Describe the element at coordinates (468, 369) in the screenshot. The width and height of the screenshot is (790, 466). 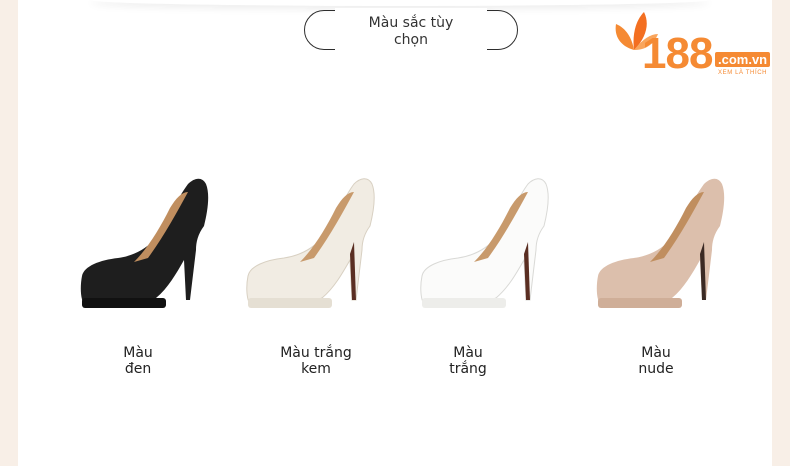
I see `label-line-2: trắng` at that location.